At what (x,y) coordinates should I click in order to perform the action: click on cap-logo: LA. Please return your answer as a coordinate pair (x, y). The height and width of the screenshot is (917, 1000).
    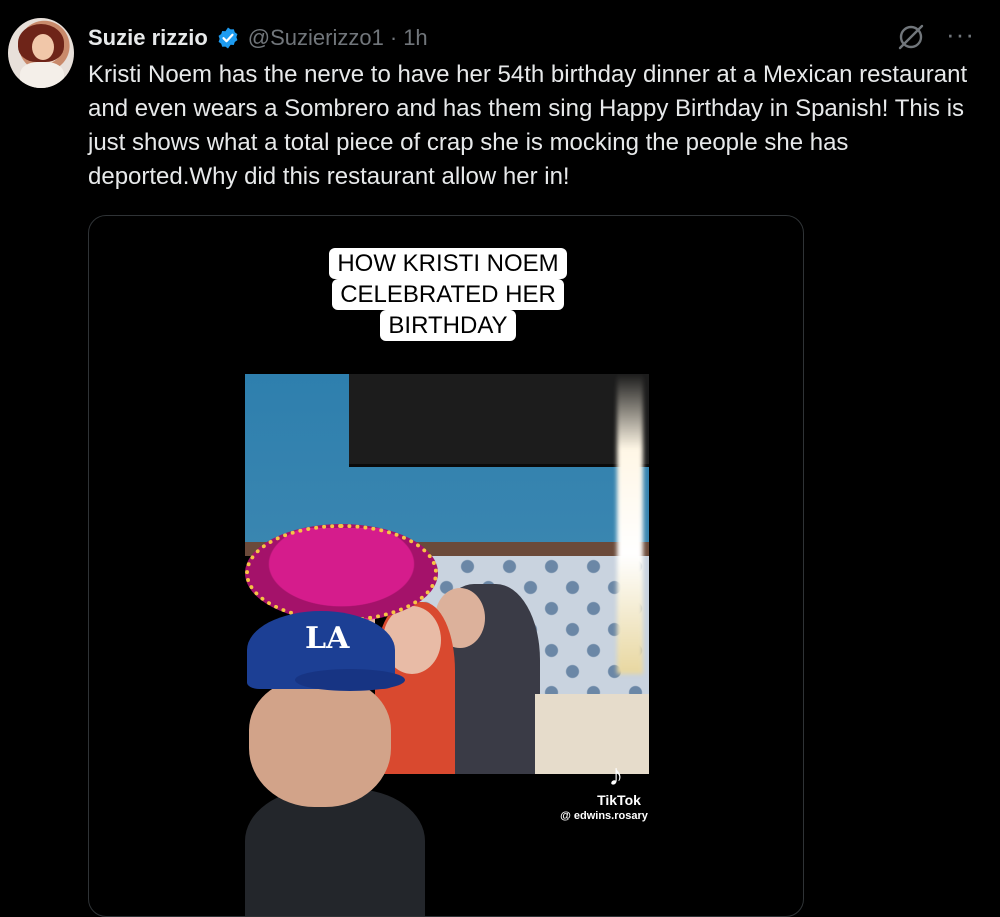
    Looking at the image, I should click on (327, 638).